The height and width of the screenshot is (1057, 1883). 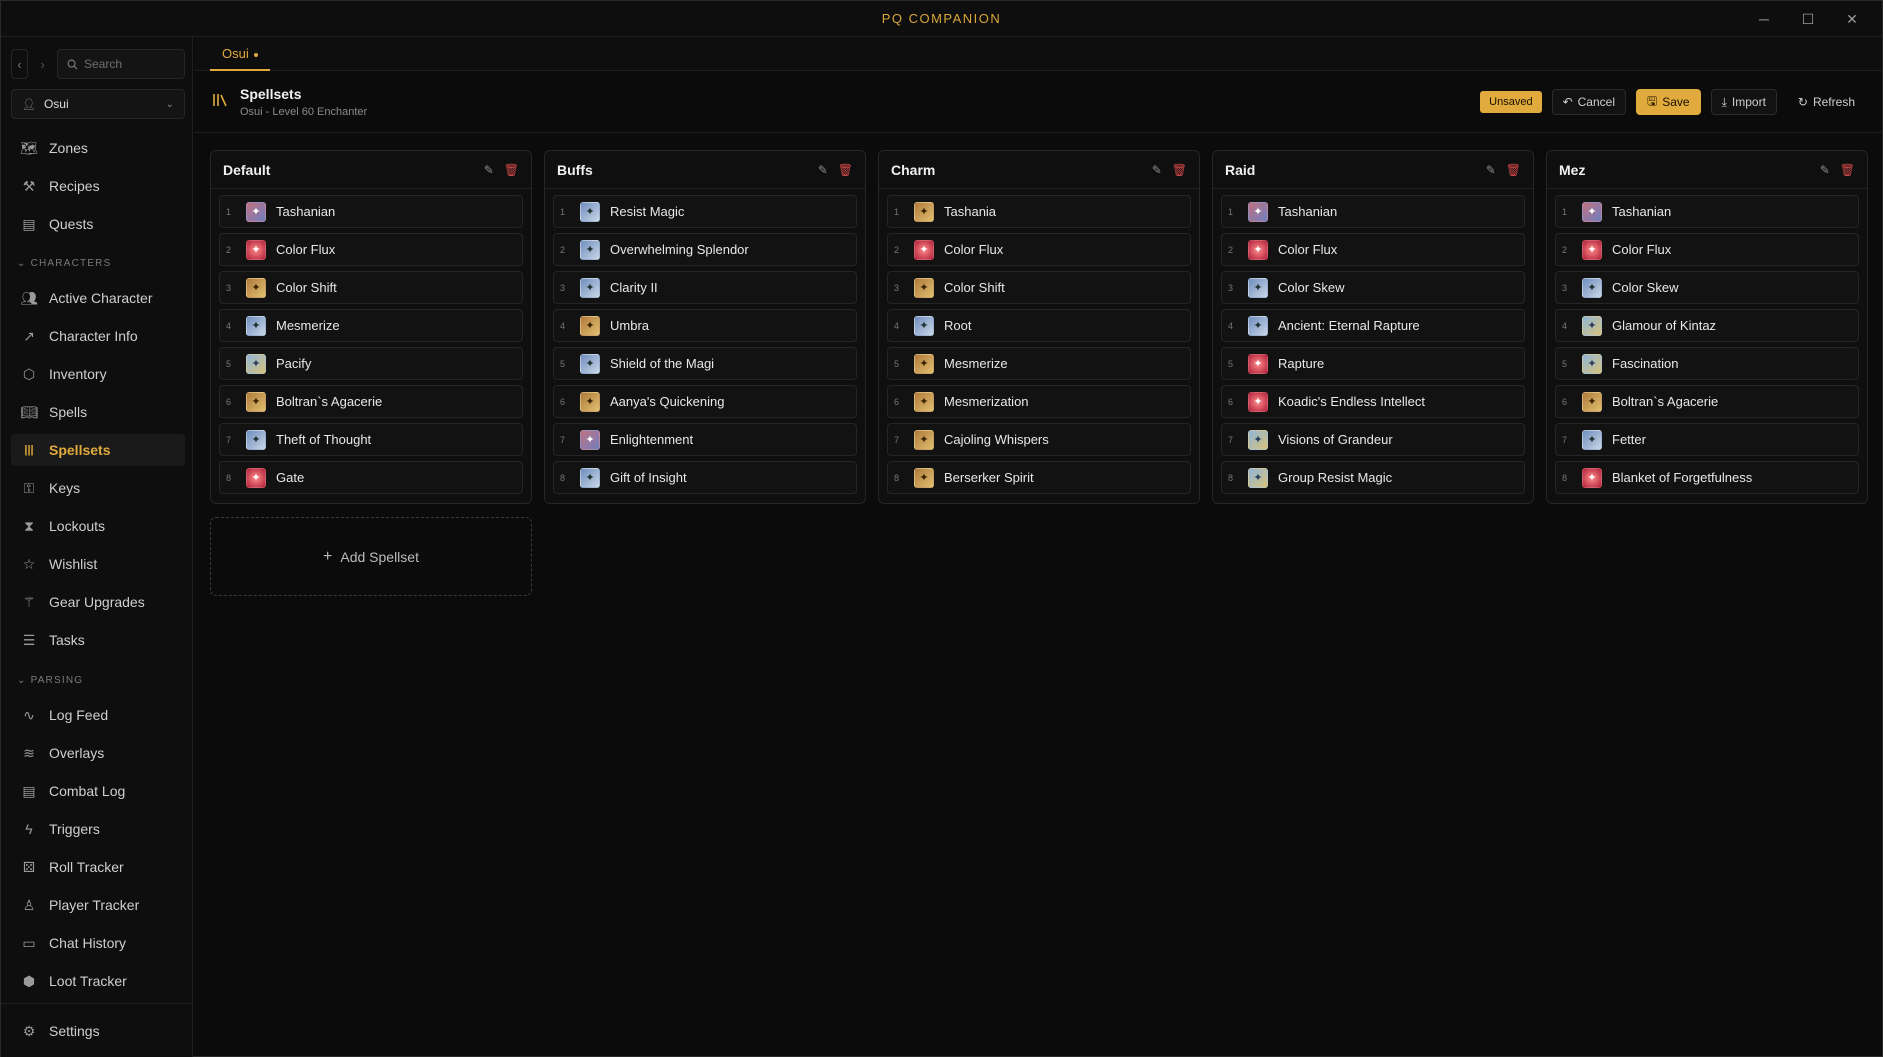 I want to click on spell-slot-row: 7 ✦ Cajoling Whispers, so click(x=1039, y=439).